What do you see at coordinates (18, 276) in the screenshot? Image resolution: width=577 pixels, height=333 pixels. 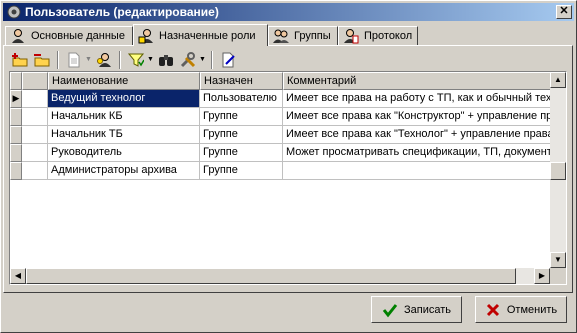 I see `scroll-left-arrow-icon: ◀` at bounding box center [18, 276].